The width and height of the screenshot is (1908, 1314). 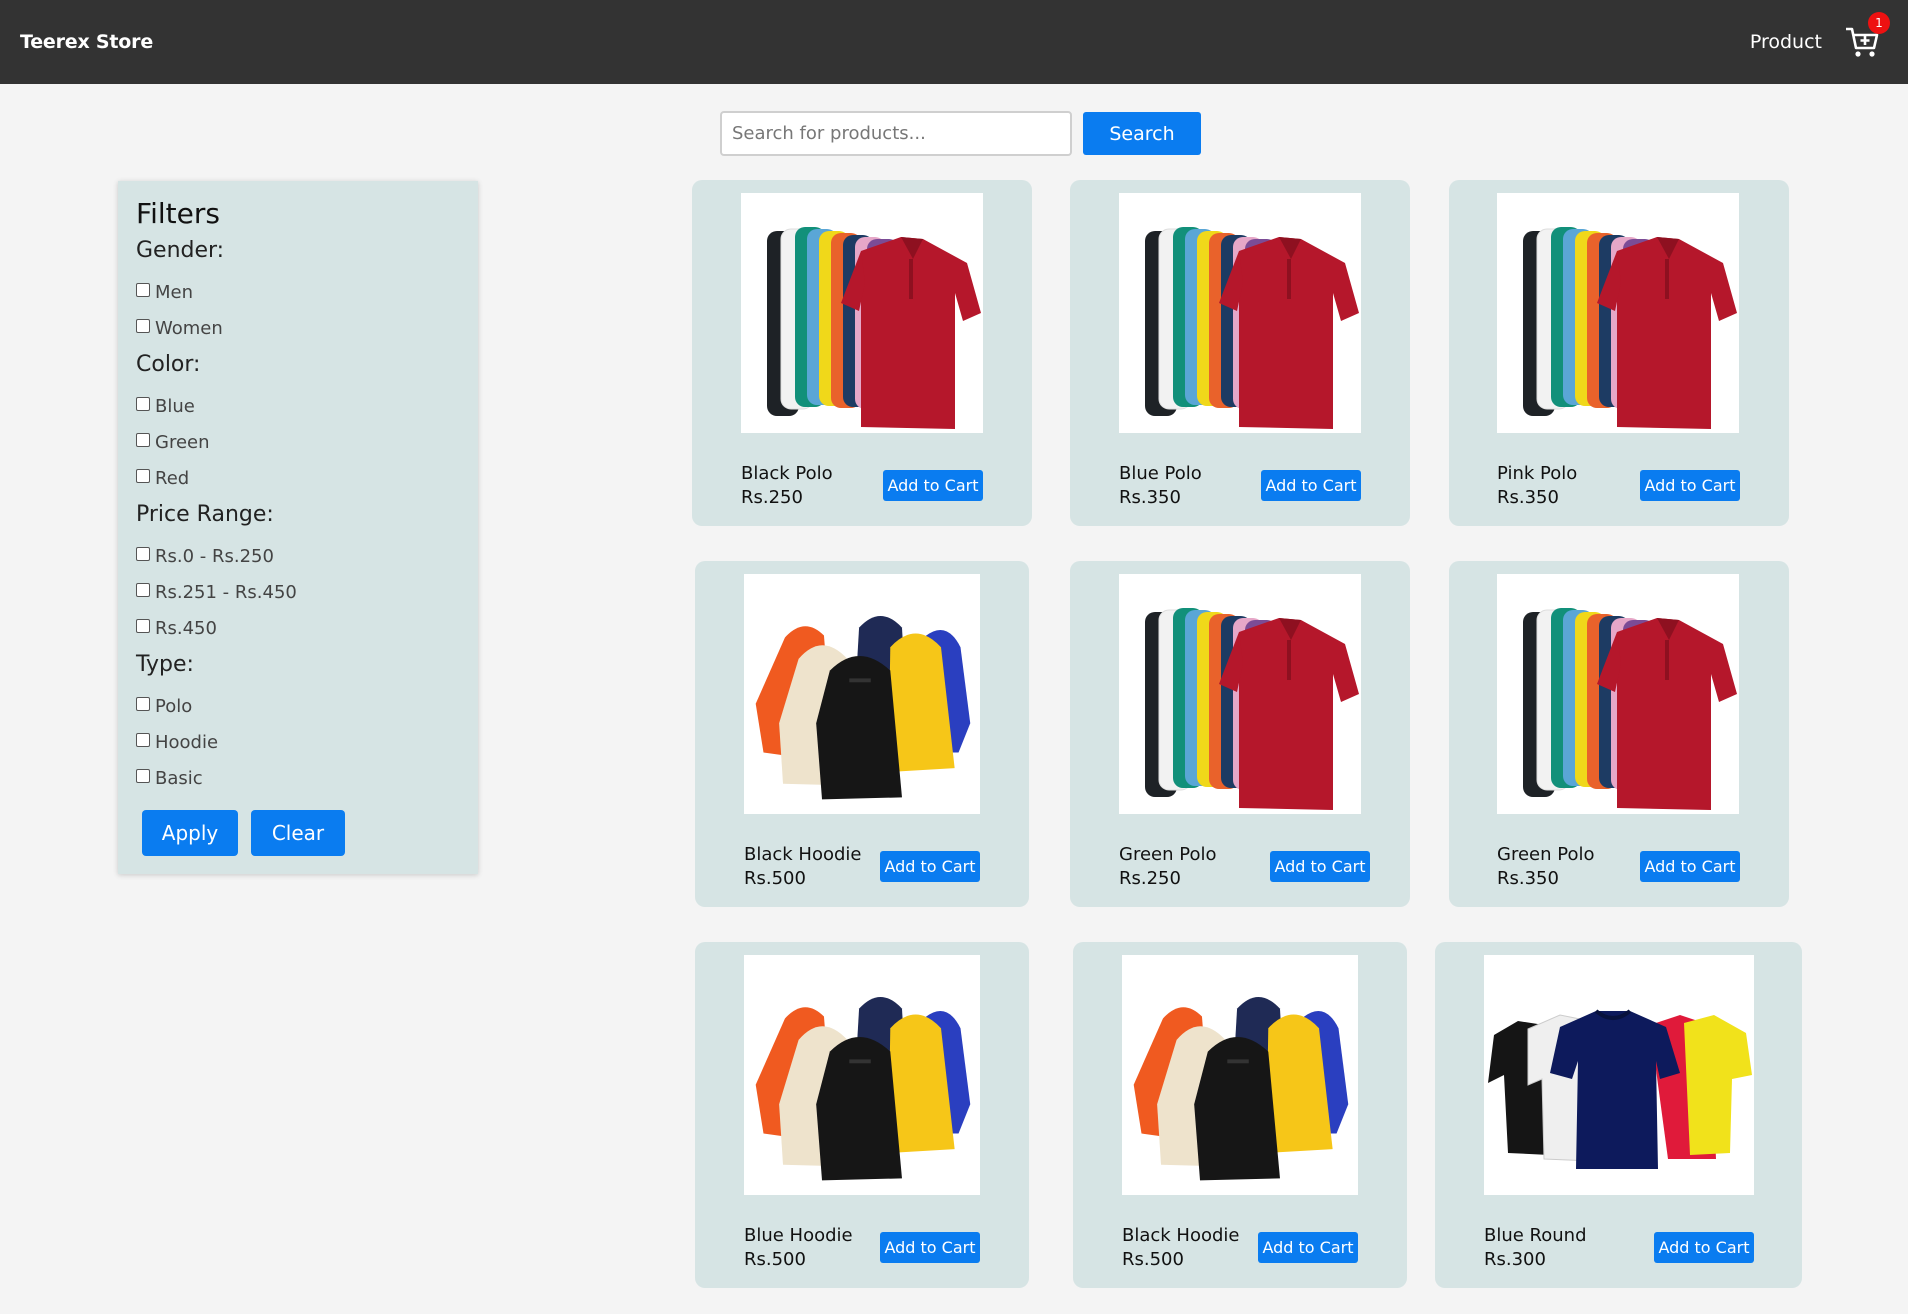 What do you see at coordinates (205, 514) in the screenshot?
I see `price-title: Price Range:` at bounding box center [205, 514].